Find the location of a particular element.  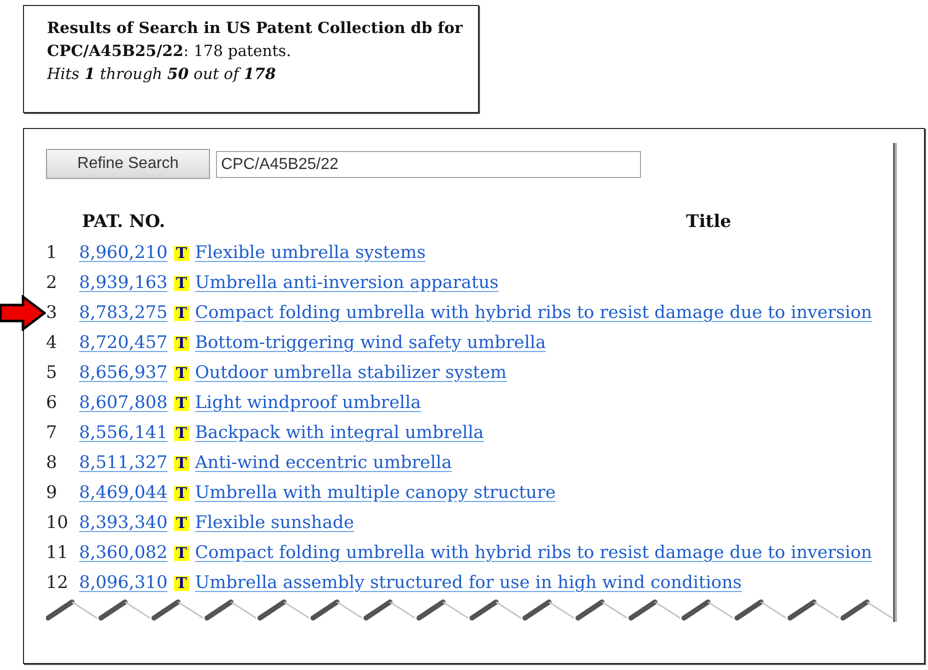

row-number: 9 is located at coordinates (52, 493).